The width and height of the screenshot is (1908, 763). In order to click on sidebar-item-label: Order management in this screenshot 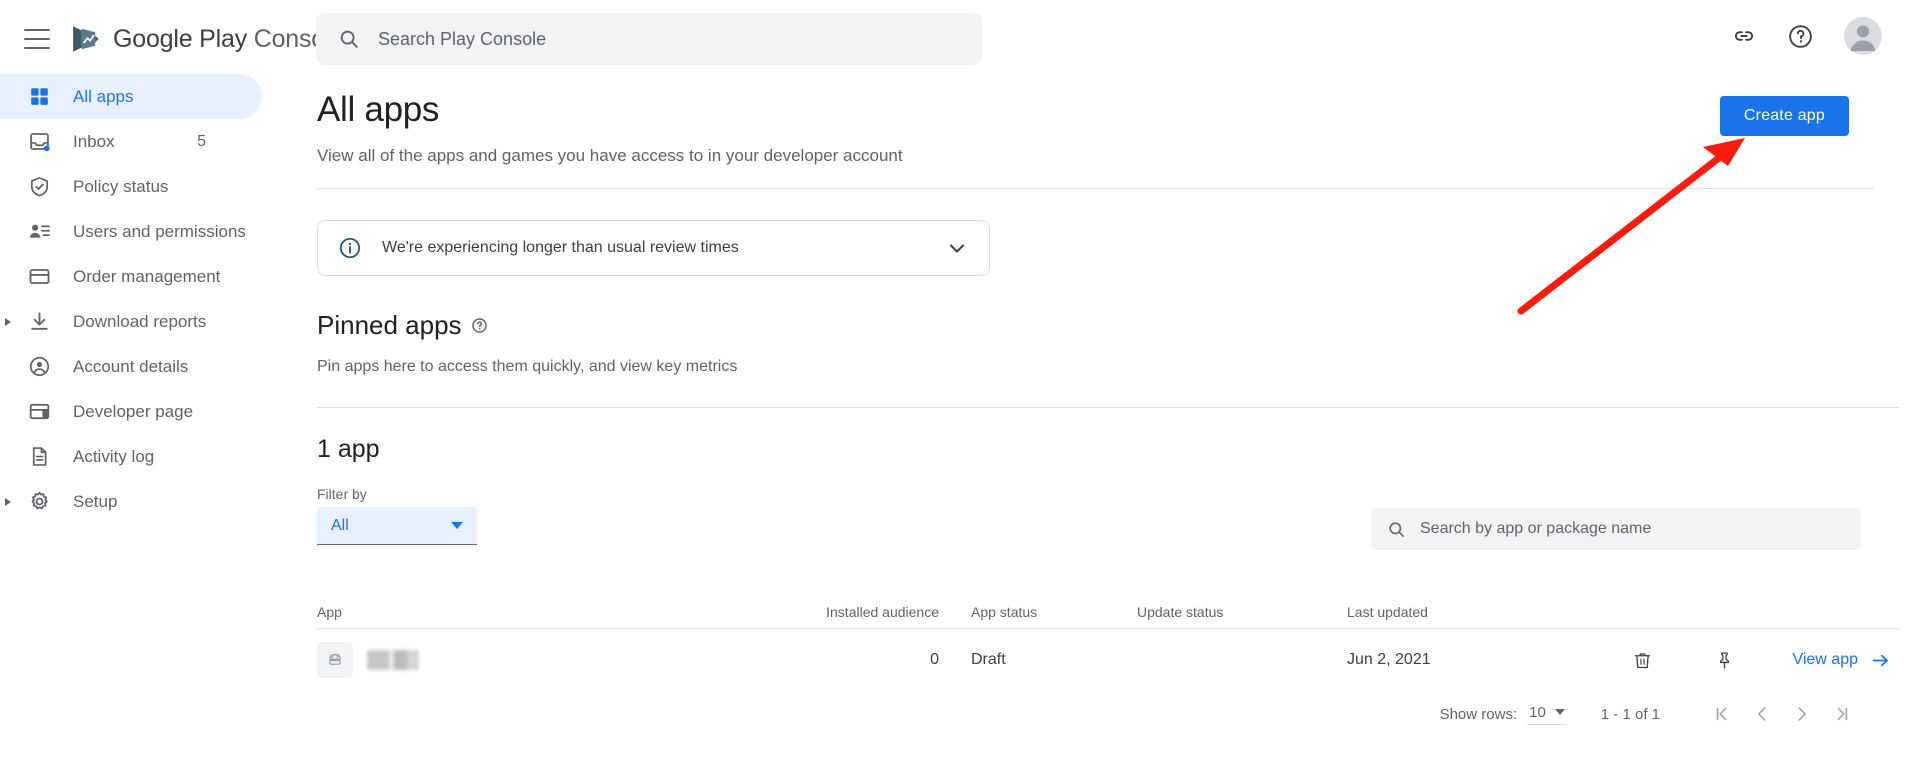, I will do `click(147, 276)`.